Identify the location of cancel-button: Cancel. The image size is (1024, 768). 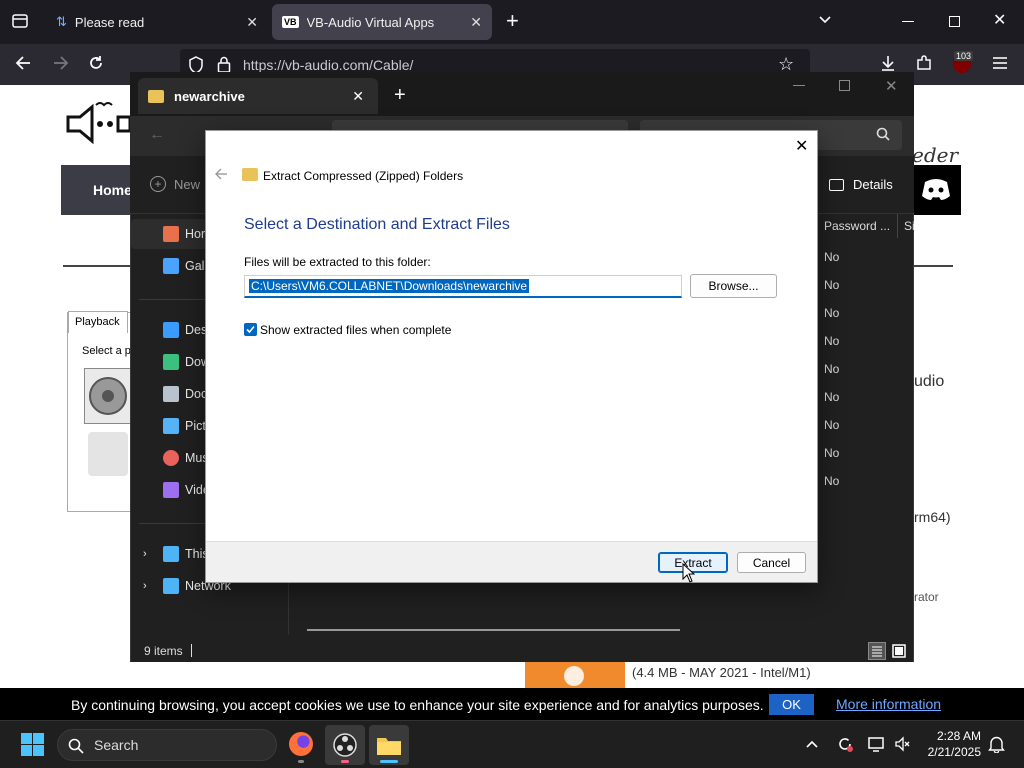
(771, 562).